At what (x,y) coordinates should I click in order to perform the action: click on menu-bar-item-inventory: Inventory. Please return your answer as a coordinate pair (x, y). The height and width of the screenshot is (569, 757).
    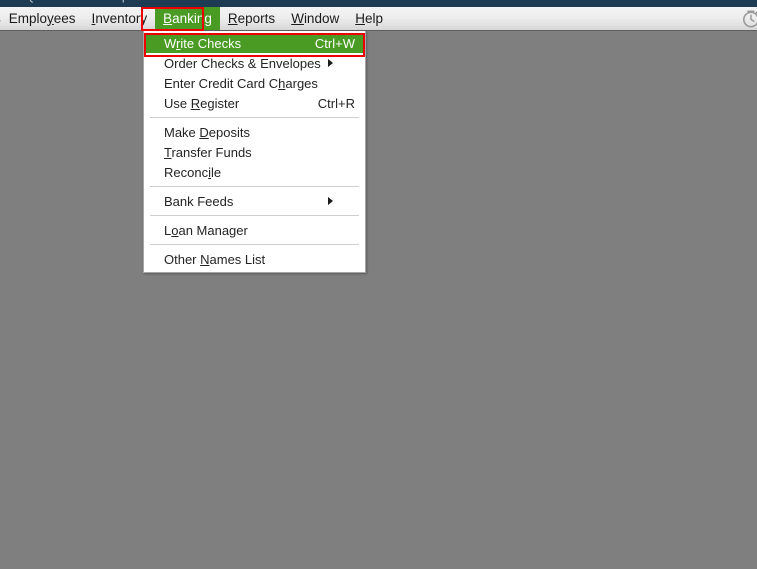
    Looking at the image, I should click on (120, 18).